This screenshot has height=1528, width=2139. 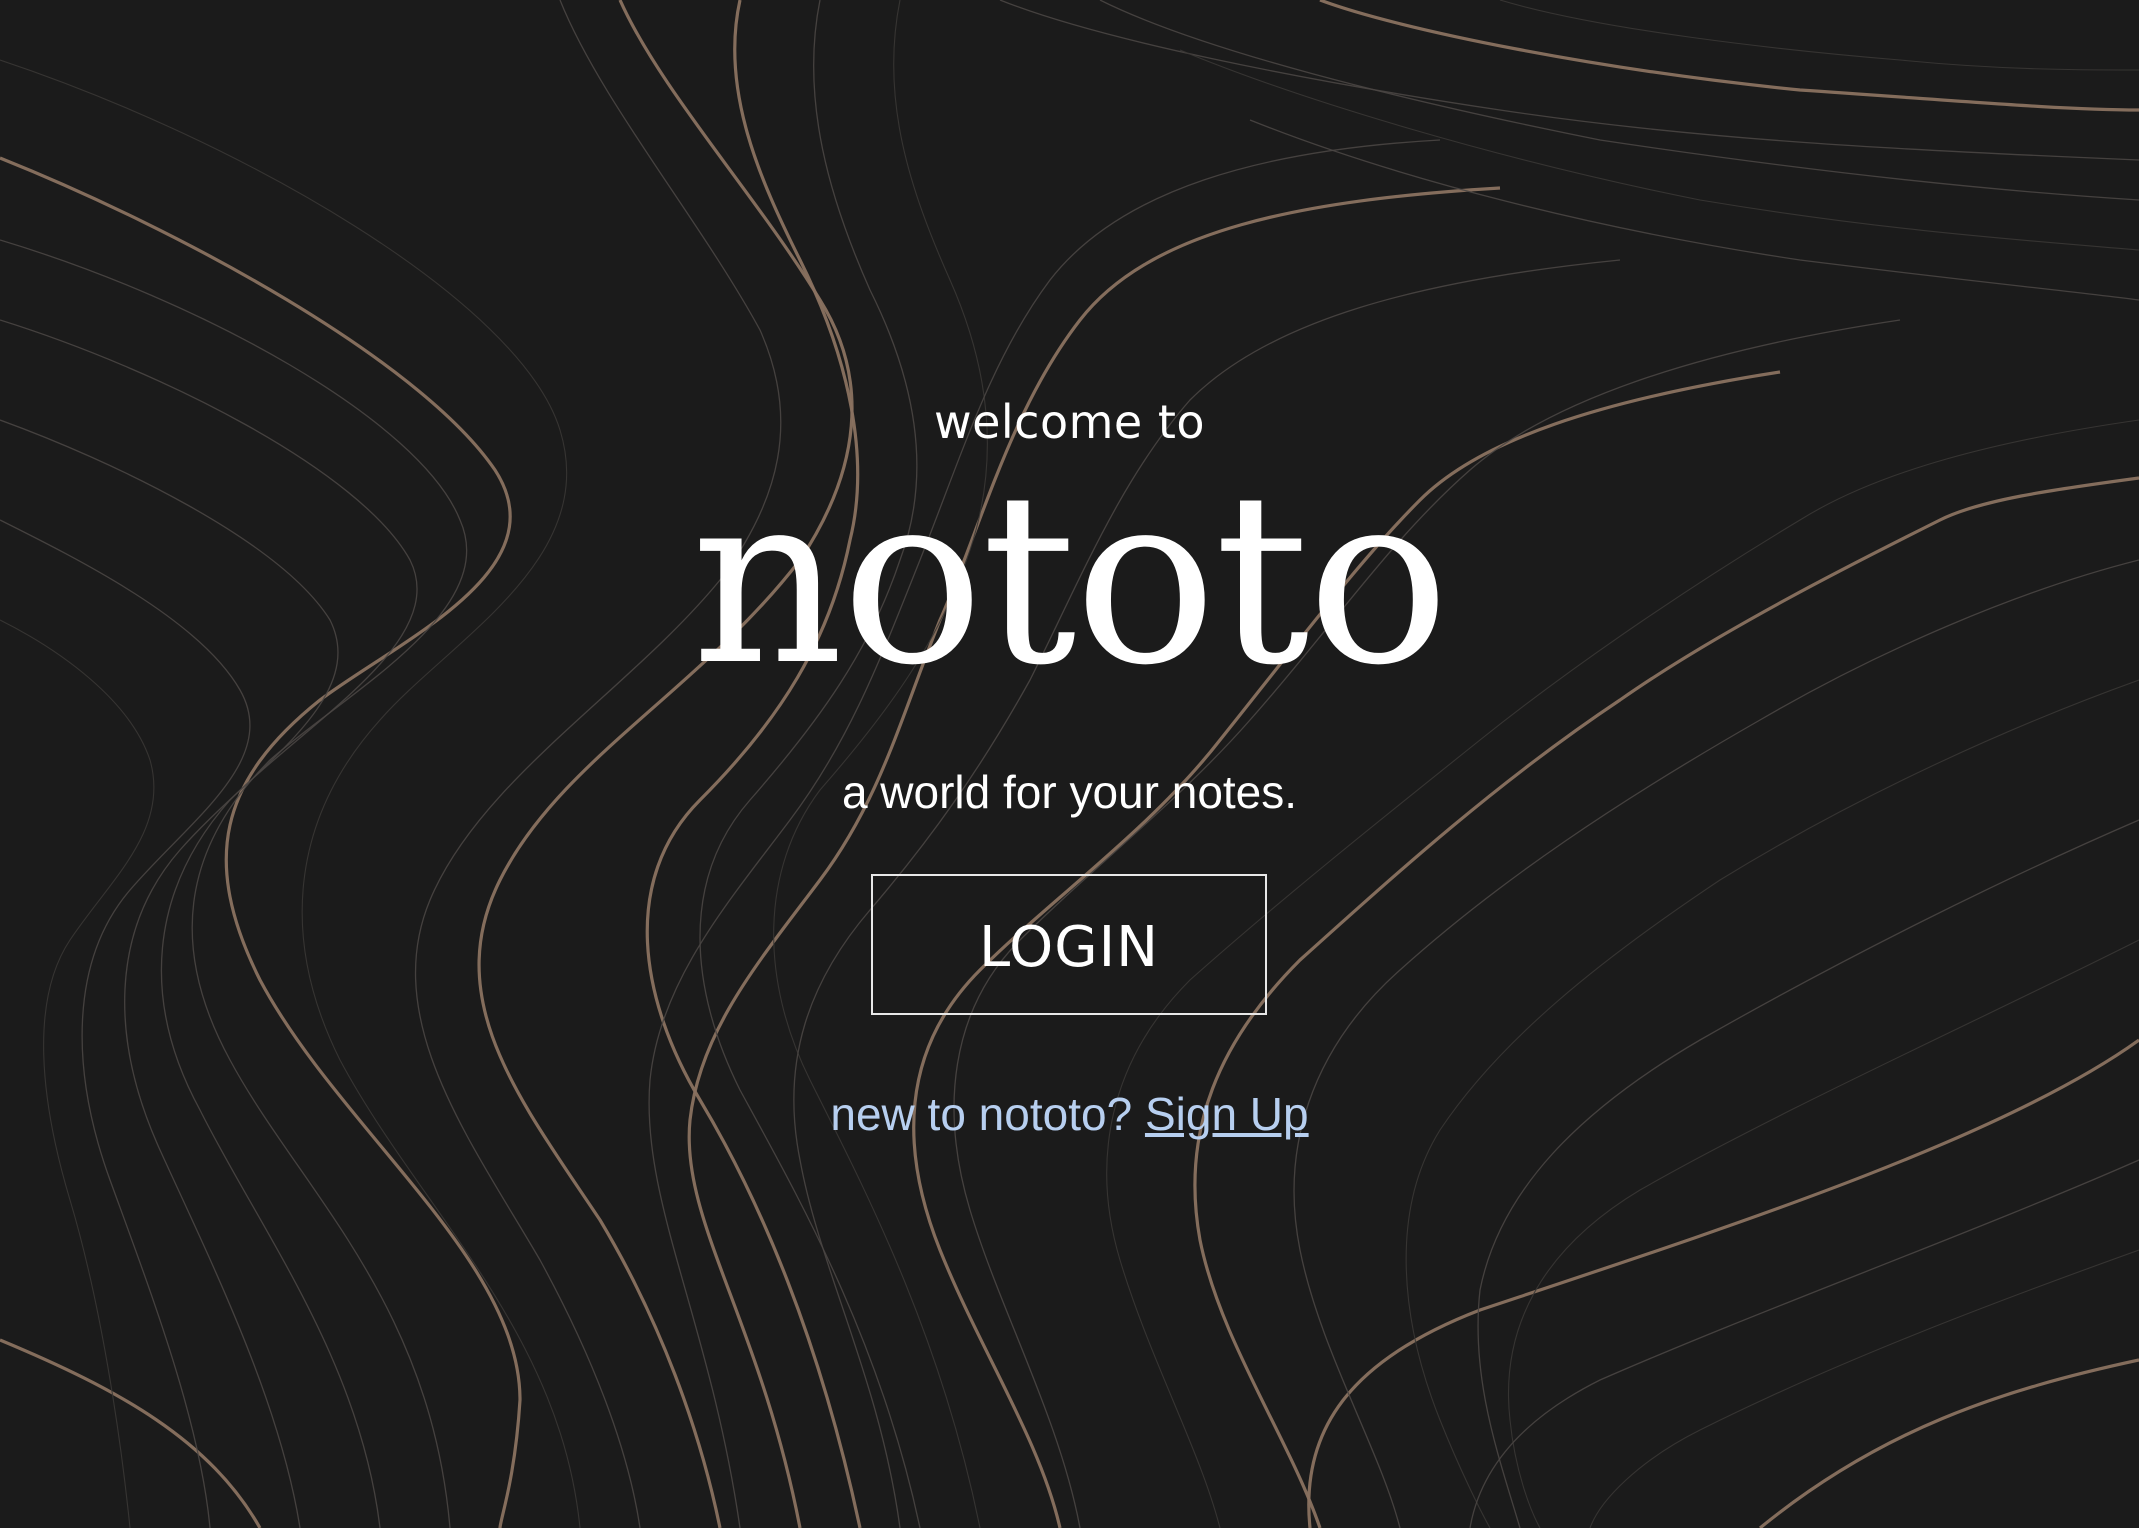 I want to click on signup-prompt-text: new to nototo?, so click(x=981, y=1114).